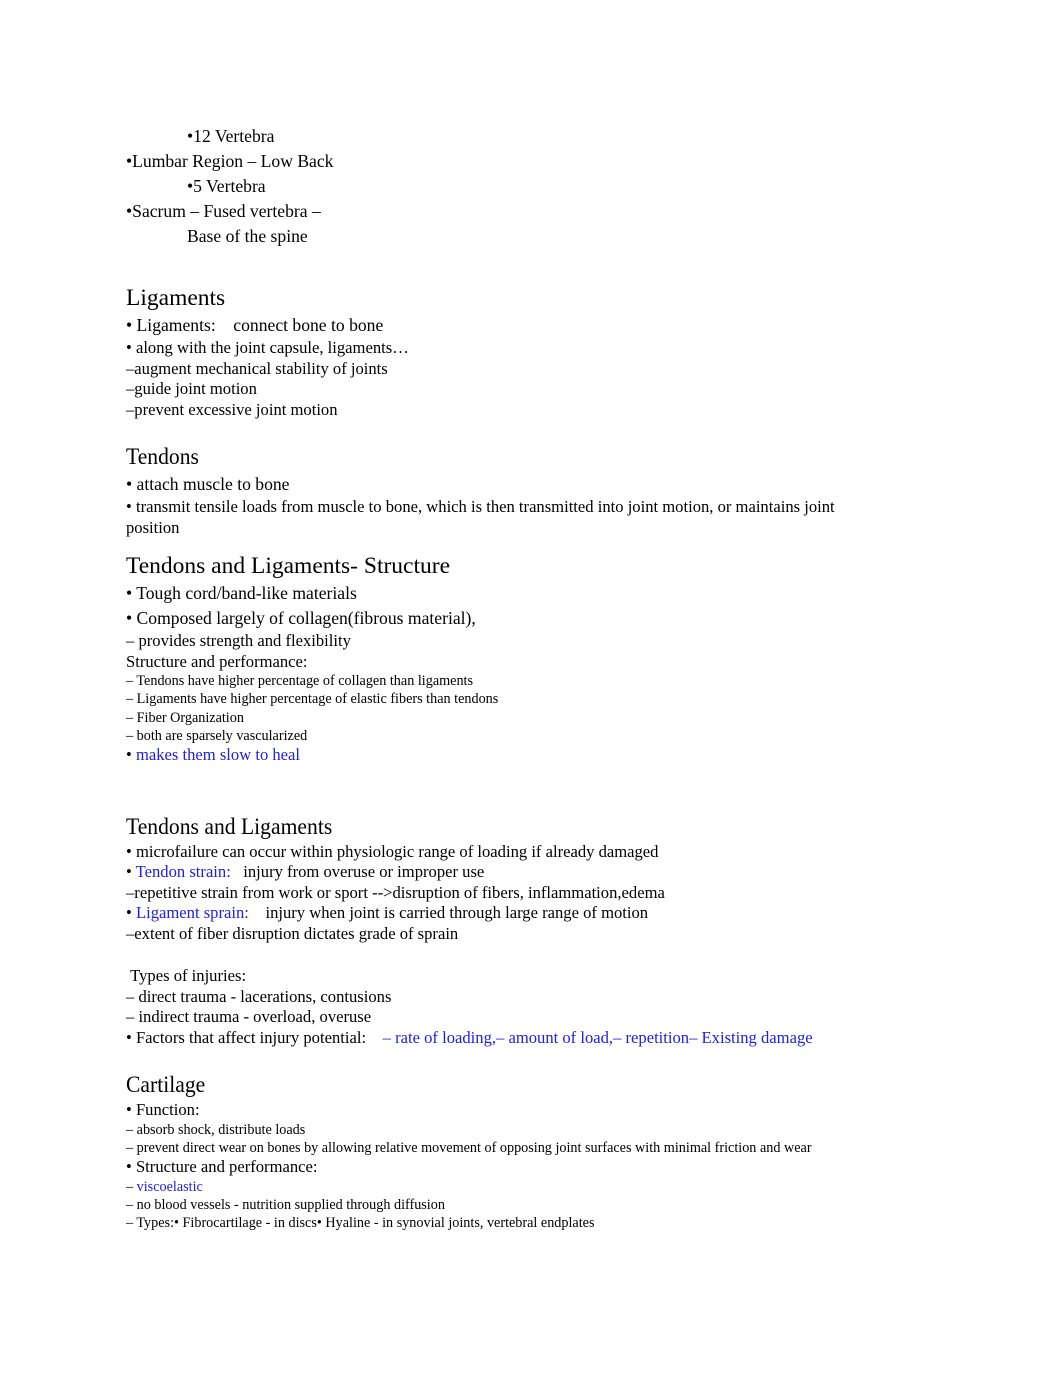 This screenshot has width=1062, height=1376. I want to click on heading-cartilage: Cartilage, so click(166, 1085).